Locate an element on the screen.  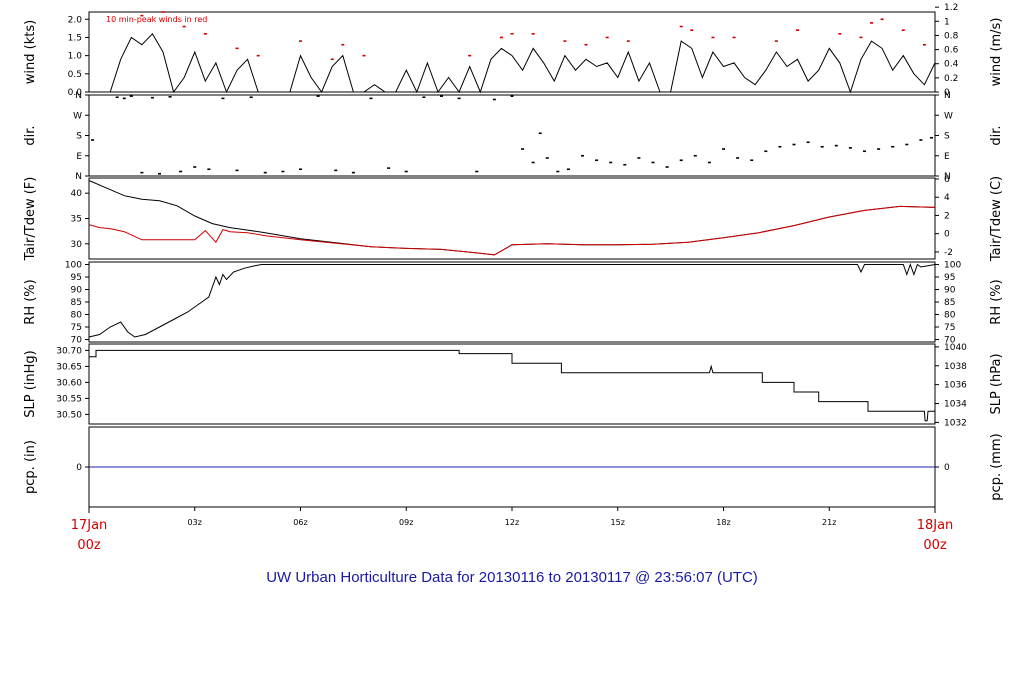
x-tick-label: 15z is located at coordinates (618, 522).